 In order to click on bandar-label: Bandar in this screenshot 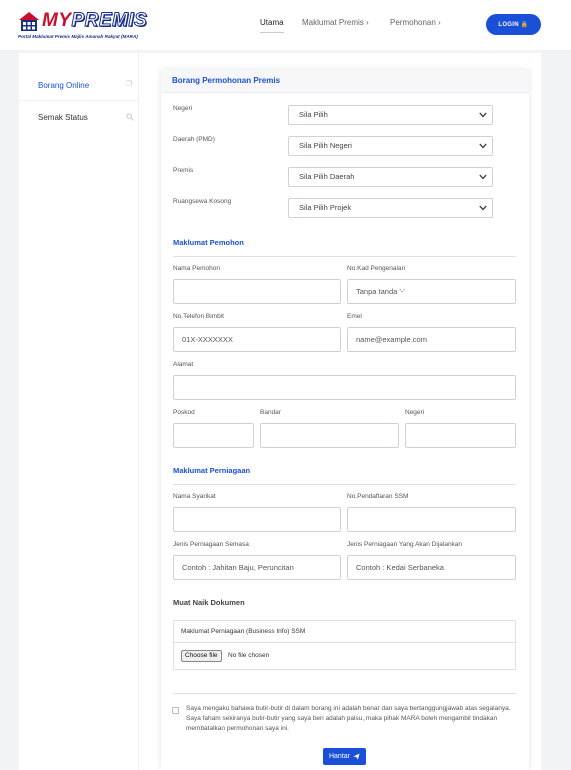, I will do `click(270, 412)`.